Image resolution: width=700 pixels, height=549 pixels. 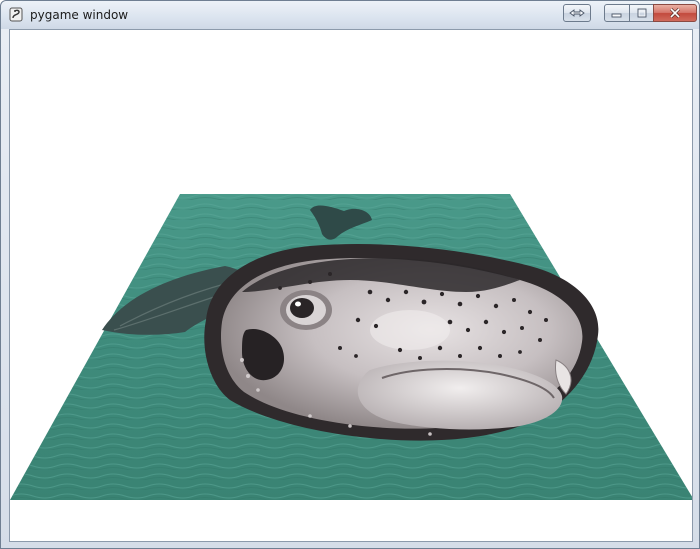 What do you see at coordinates (79, 15) in the screenshot?
I see `window-title: pygame window` at bounding box center [79, 15].